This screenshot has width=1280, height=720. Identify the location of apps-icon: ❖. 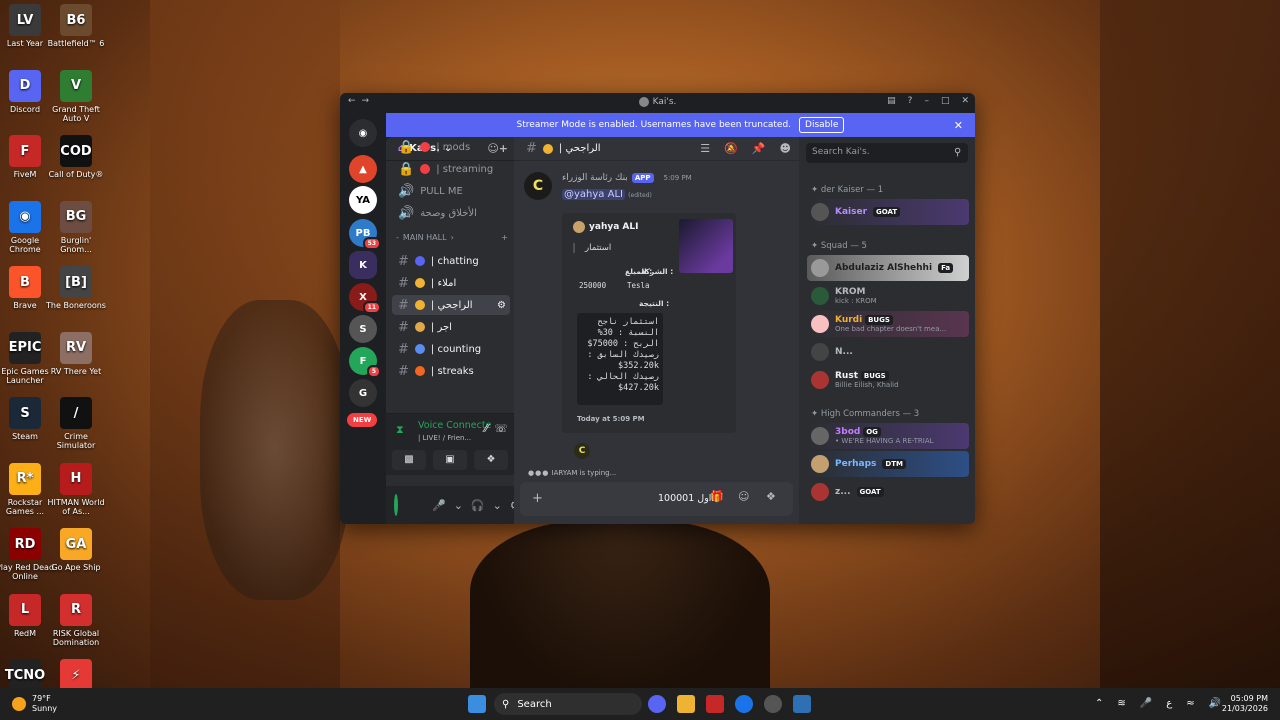
(771, 496).